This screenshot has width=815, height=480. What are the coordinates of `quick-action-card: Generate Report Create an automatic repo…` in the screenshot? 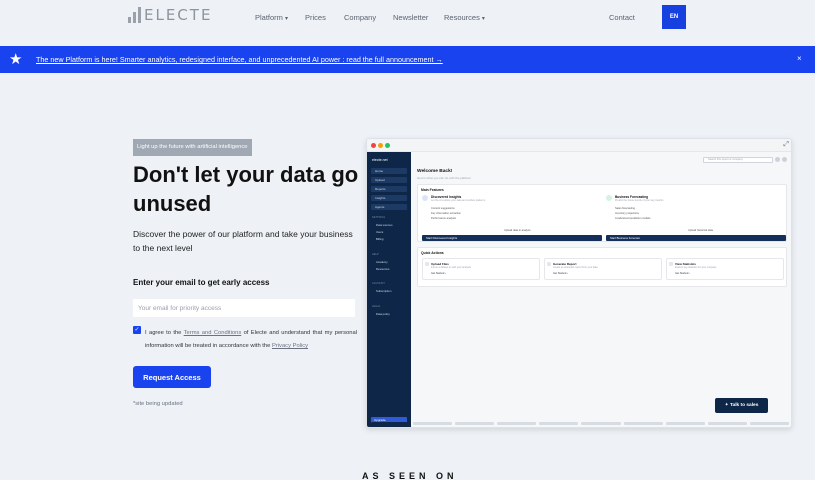 It's located at (603, 269).